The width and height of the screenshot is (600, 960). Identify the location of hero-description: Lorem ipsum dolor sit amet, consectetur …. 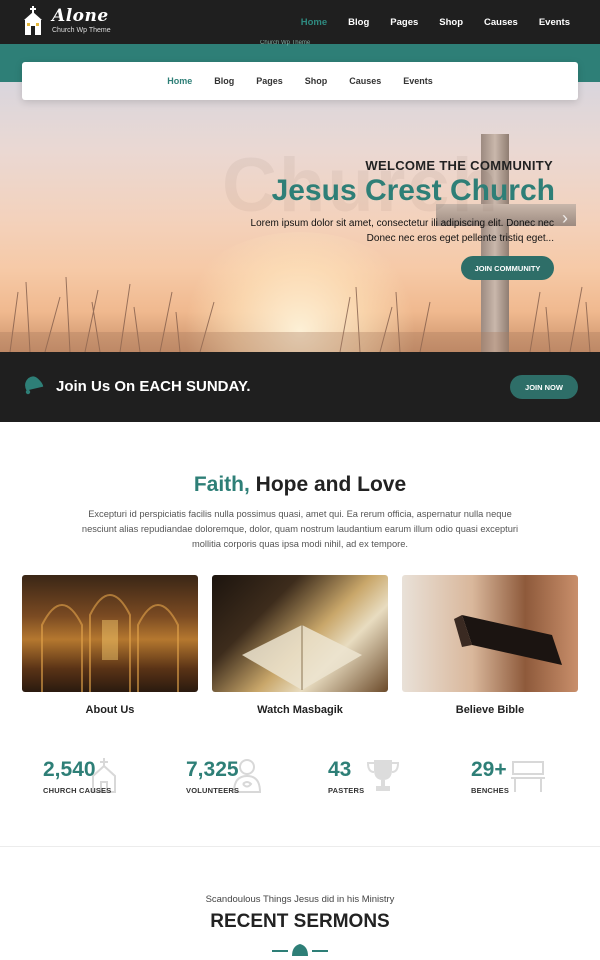
(394, 231).